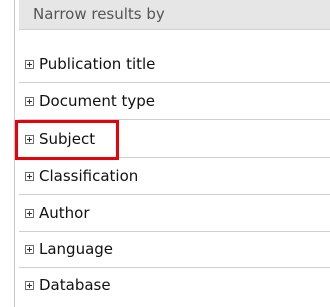 Image resolution: width=330 pixels, height=307 pixels. What do you see at coordinates (88, 176) in the screenshot?
I see `facet-label: Classification` at bounding box center [88, 176].